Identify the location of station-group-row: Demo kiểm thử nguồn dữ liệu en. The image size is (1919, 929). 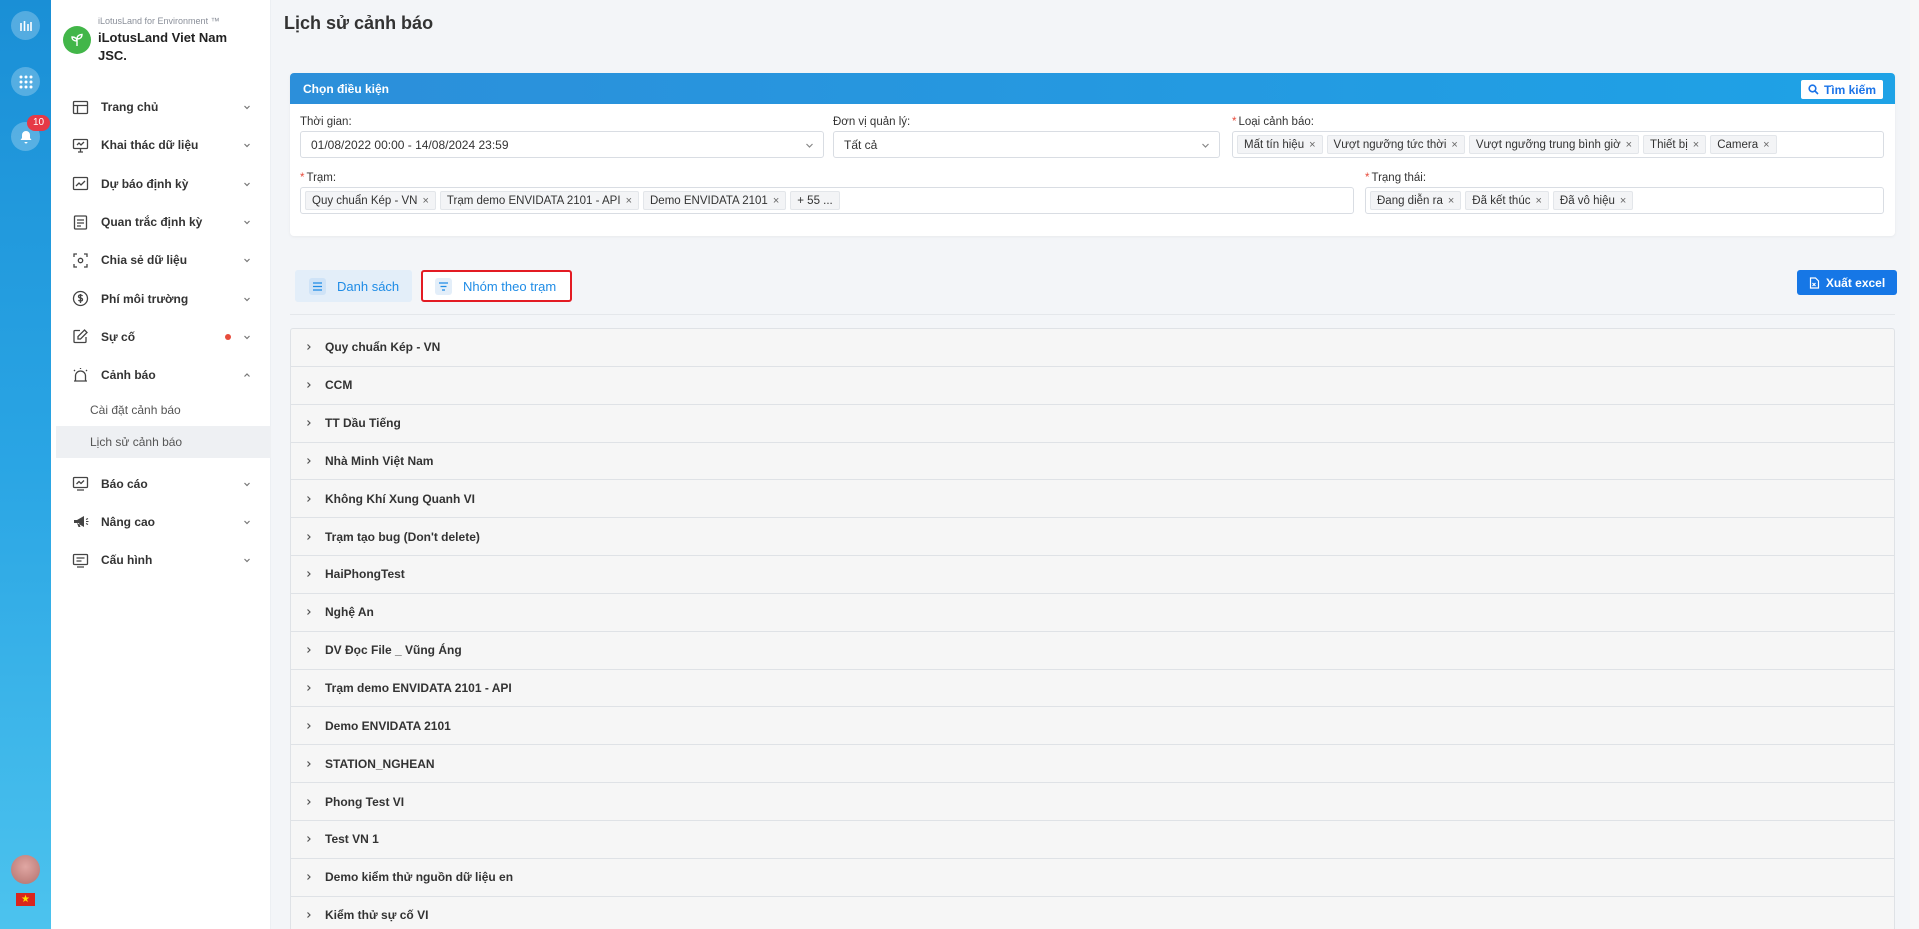
(1092, 878).